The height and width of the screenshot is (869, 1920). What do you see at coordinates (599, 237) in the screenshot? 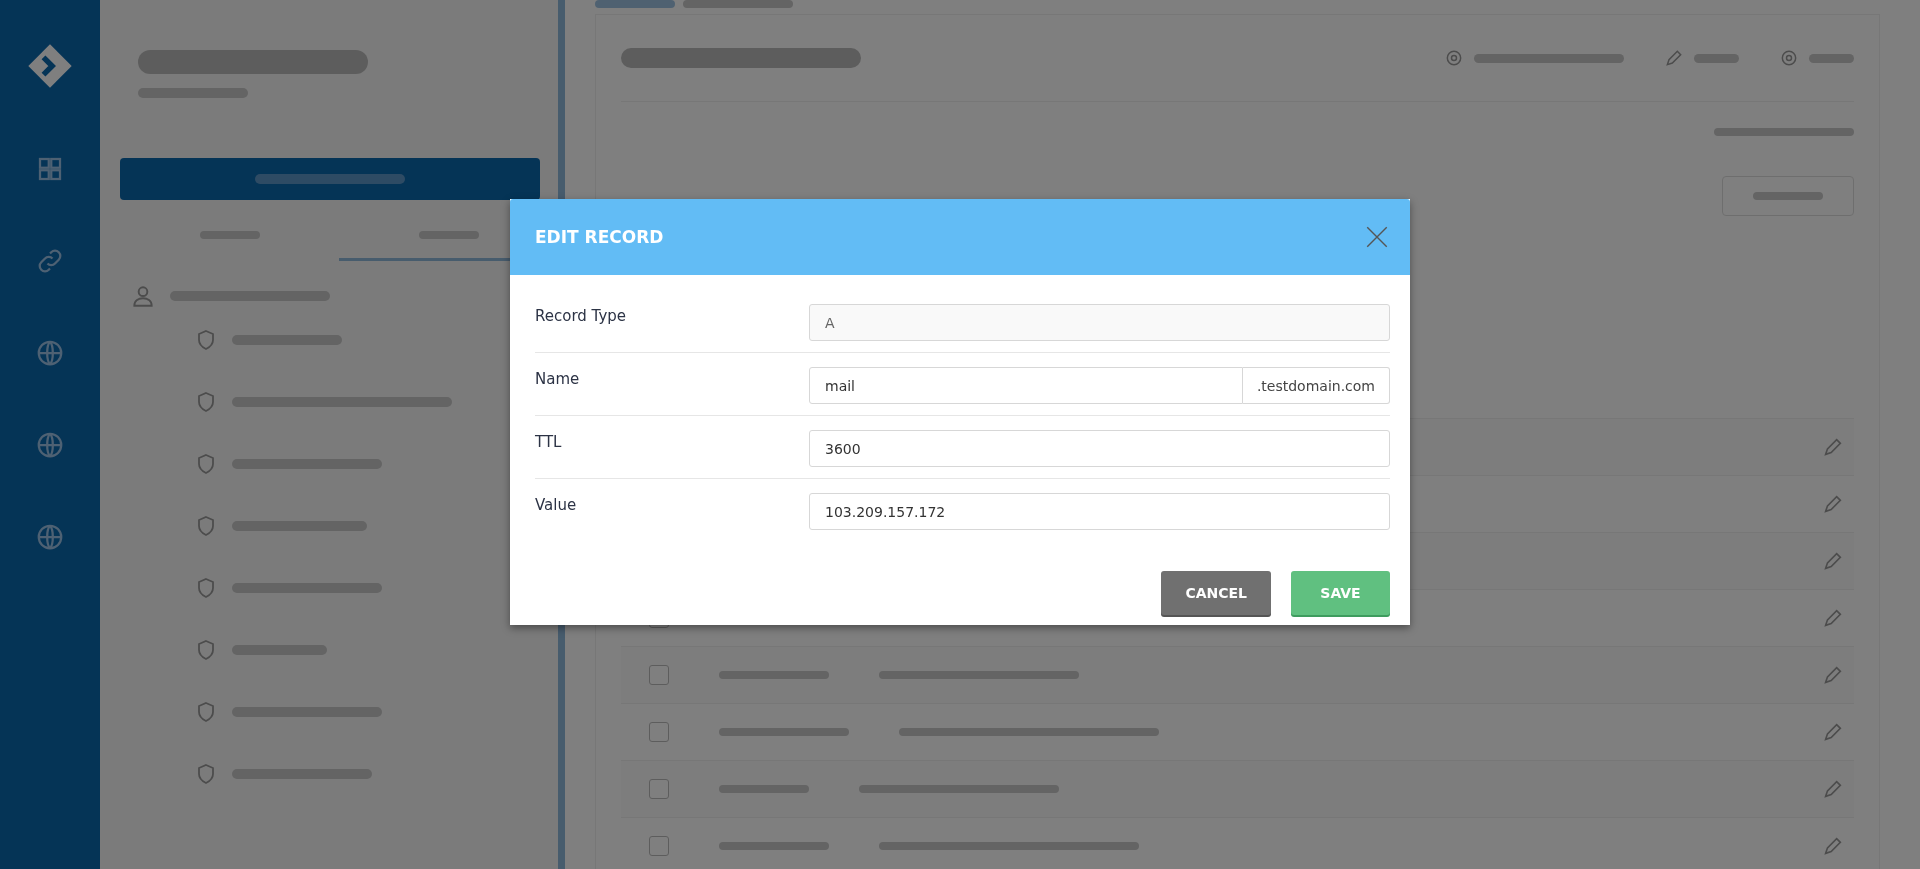
I see `modal-title: EDIT RECORD` at bounding box center [599, 237].